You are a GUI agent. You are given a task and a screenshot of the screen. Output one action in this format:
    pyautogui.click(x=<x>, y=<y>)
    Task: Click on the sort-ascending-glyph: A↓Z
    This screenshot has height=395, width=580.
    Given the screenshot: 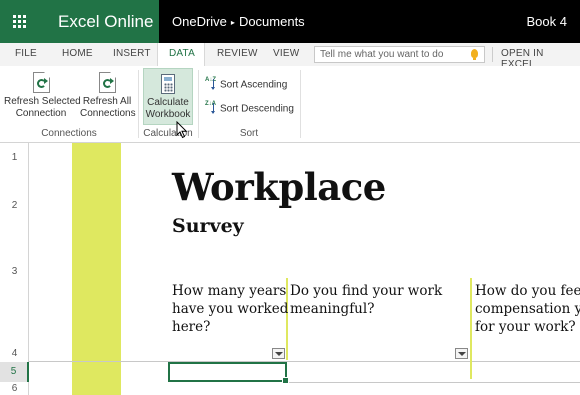 What is the action you would take?
    pyautogui.click(x=210, y=80)
    